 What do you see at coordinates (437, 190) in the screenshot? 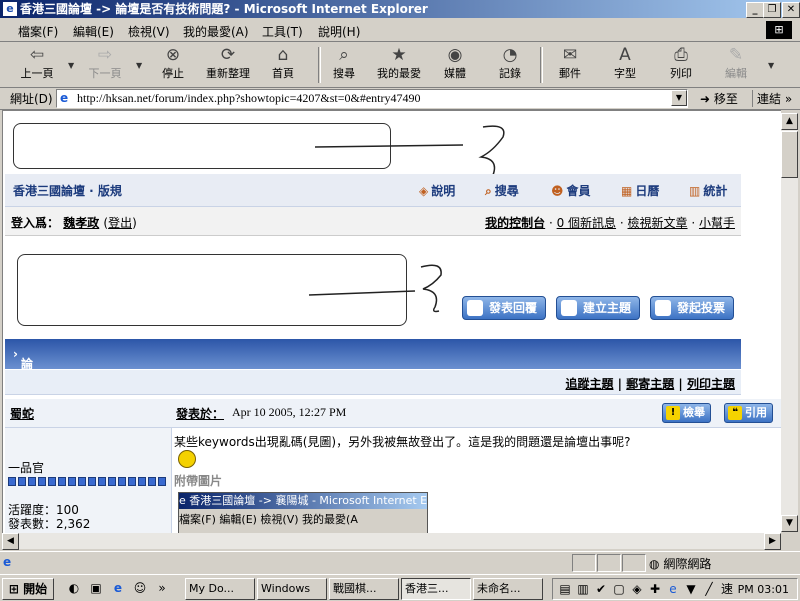
I see `nav-help: ◈ 說明` at bounding box center [437, 190].